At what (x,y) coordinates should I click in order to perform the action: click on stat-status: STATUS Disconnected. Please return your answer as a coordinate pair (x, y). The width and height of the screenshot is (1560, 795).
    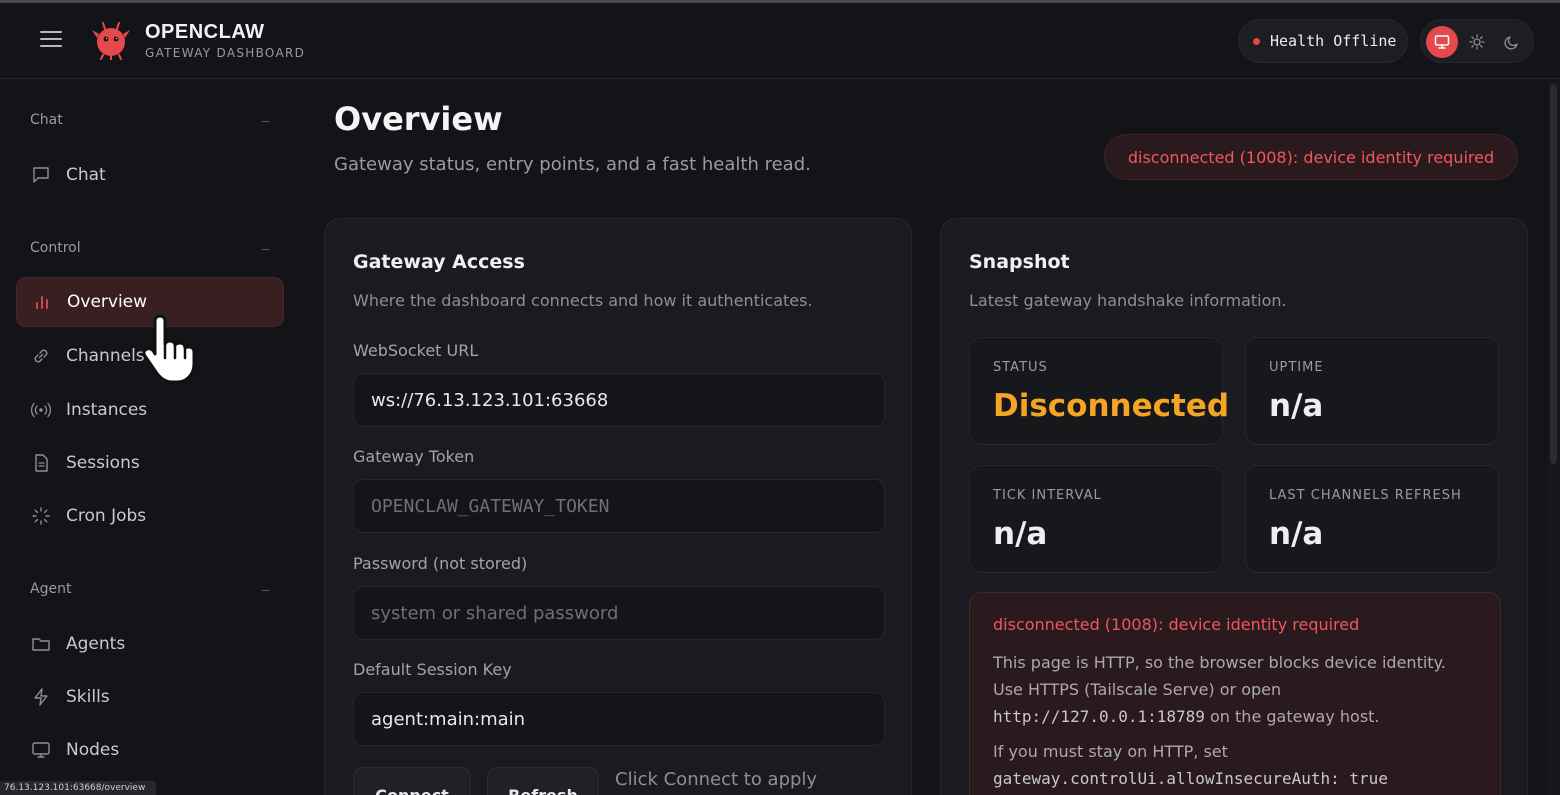
    Looking at the image, I should click on (1099, 391).